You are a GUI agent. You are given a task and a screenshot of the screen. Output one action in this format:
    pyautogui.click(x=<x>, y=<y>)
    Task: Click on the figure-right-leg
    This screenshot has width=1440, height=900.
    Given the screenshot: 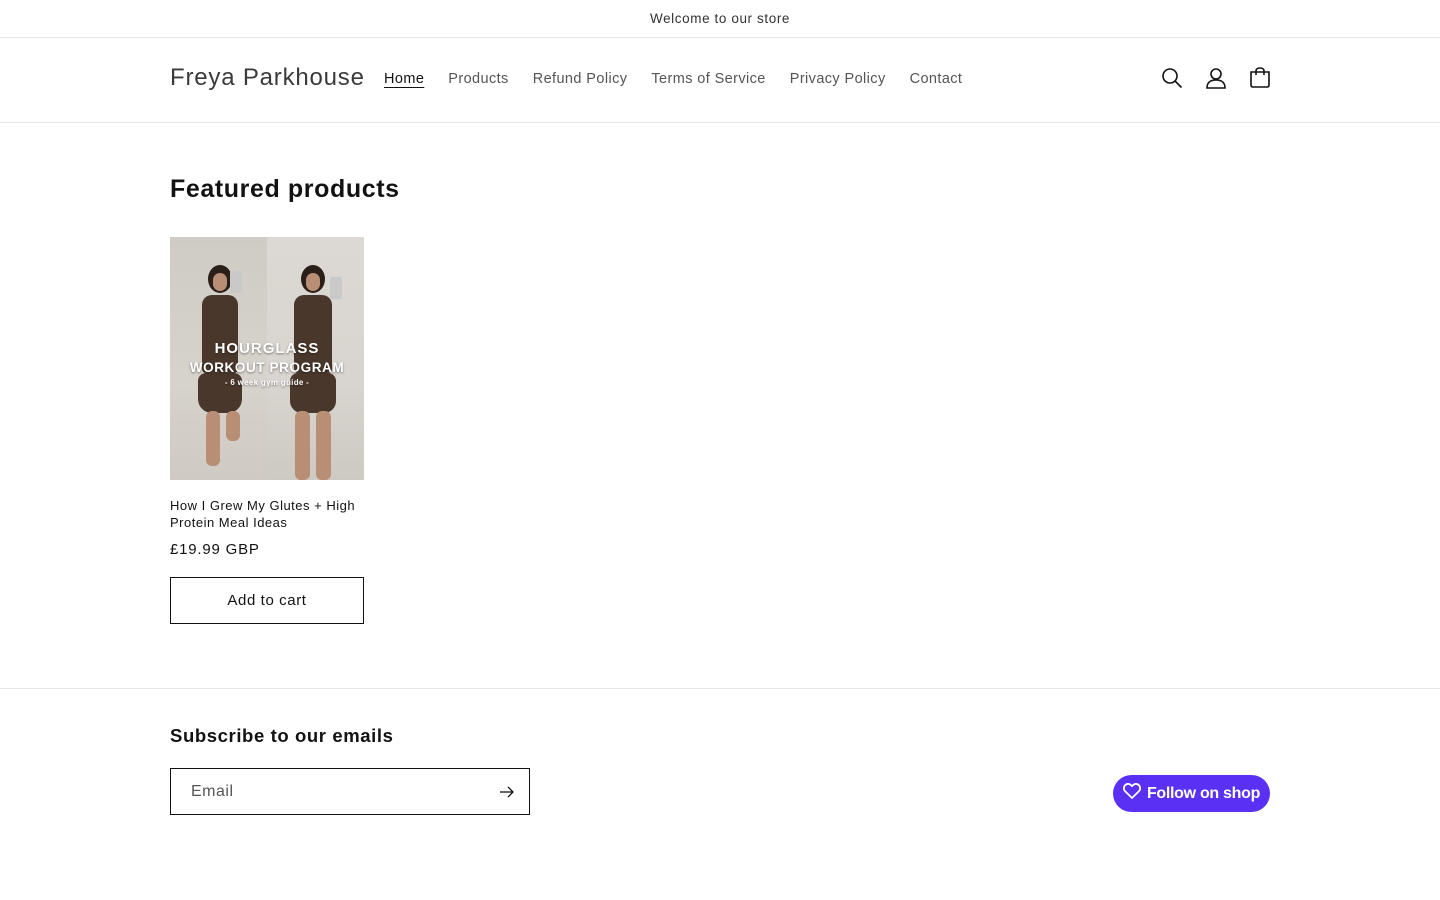 What is the action you would take?
    pyautogui.click(x=302, y=445)
    